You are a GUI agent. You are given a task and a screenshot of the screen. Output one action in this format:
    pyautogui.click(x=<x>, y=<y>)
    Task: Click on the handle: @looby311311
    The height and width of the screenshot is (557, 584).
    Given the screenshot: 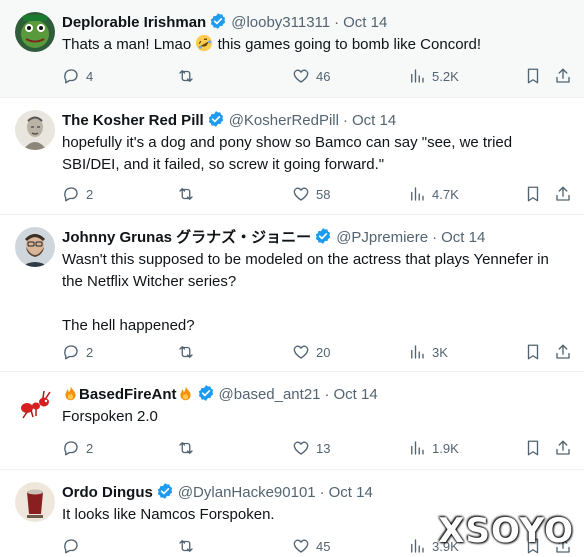 What is the action you would take?
    pyautogui.click(x=280, y=22)
    